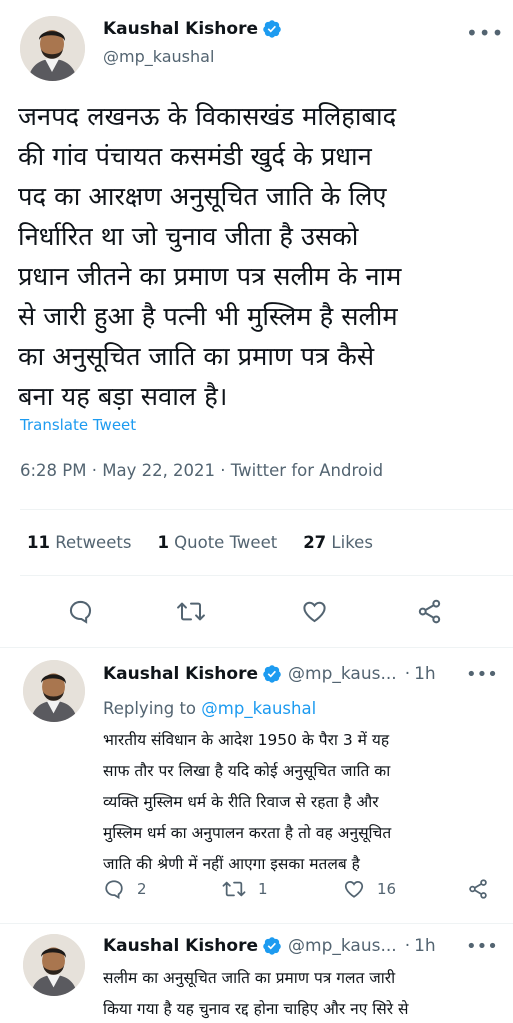 This screenshot has height=1023, width=513. I want to click on retweets-count: 11, so click(38, 542).